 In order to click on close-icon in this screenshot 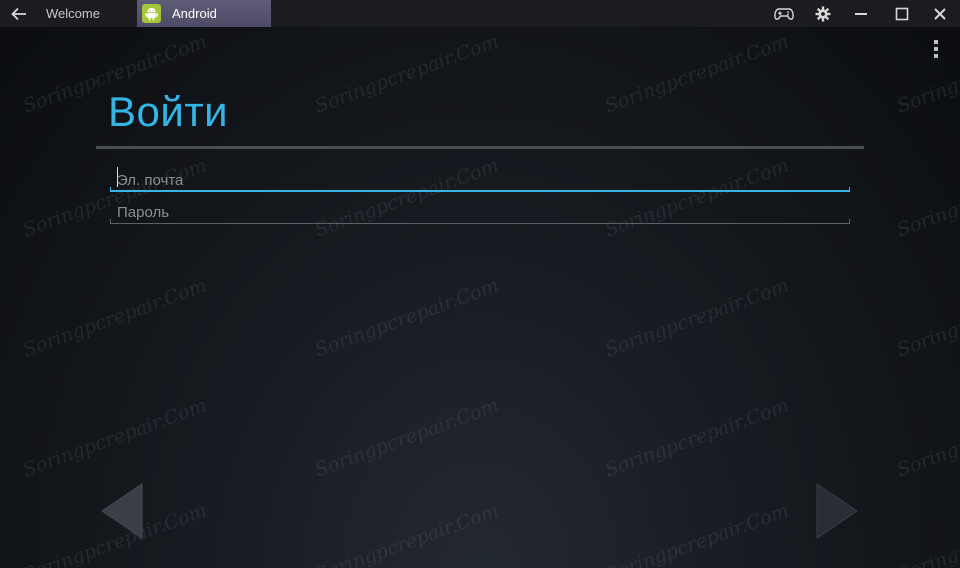, I will do `click(940, 14)`.